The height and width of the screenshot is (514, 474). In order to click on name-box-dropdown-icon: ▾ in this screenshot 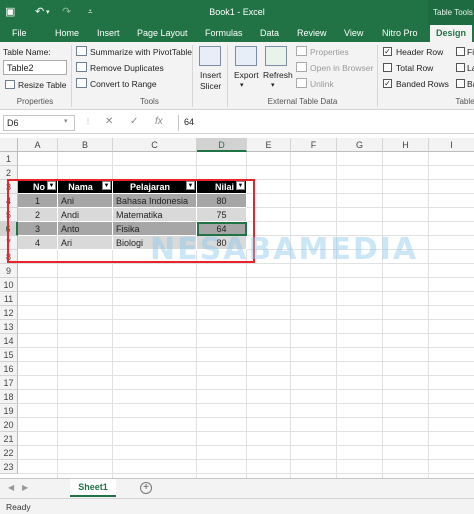, I will do `click(66, 121)`.